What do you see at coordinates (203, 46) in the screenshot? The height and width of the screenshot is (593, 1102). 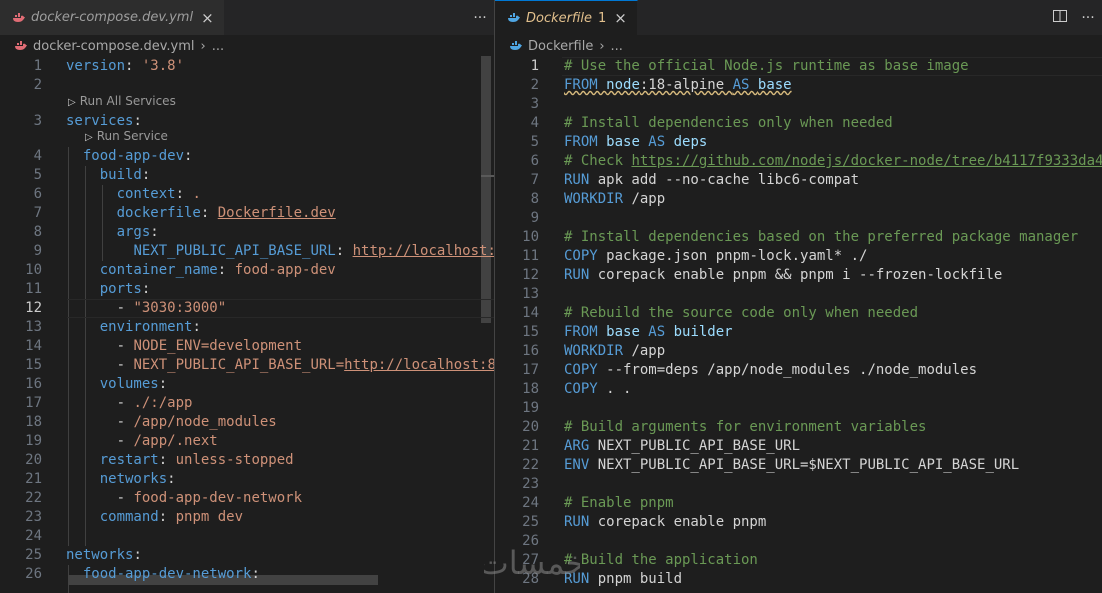 I see `chevron-right-icon: ›` at bounding box center [203, 46].